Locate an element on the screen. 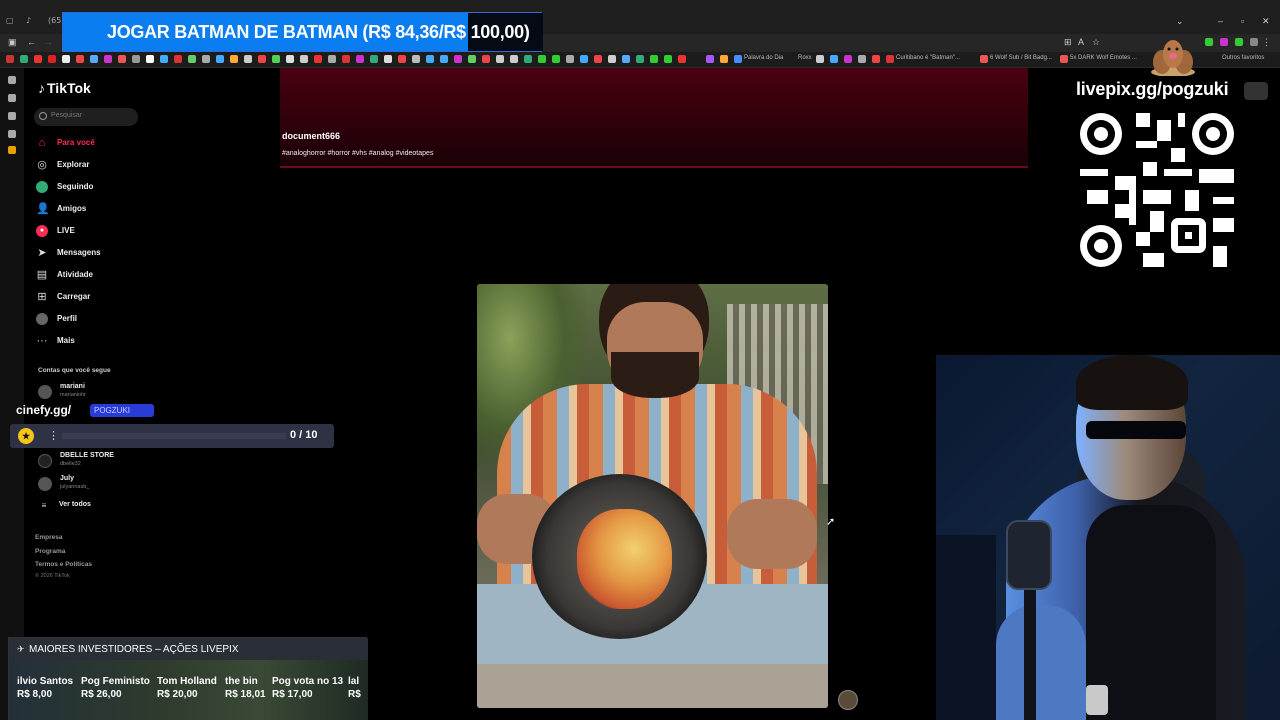 This screenshot has height=720, width=1280. followed-account: DBELLE STORE dbelle32 is located at coordinates (93, 461).